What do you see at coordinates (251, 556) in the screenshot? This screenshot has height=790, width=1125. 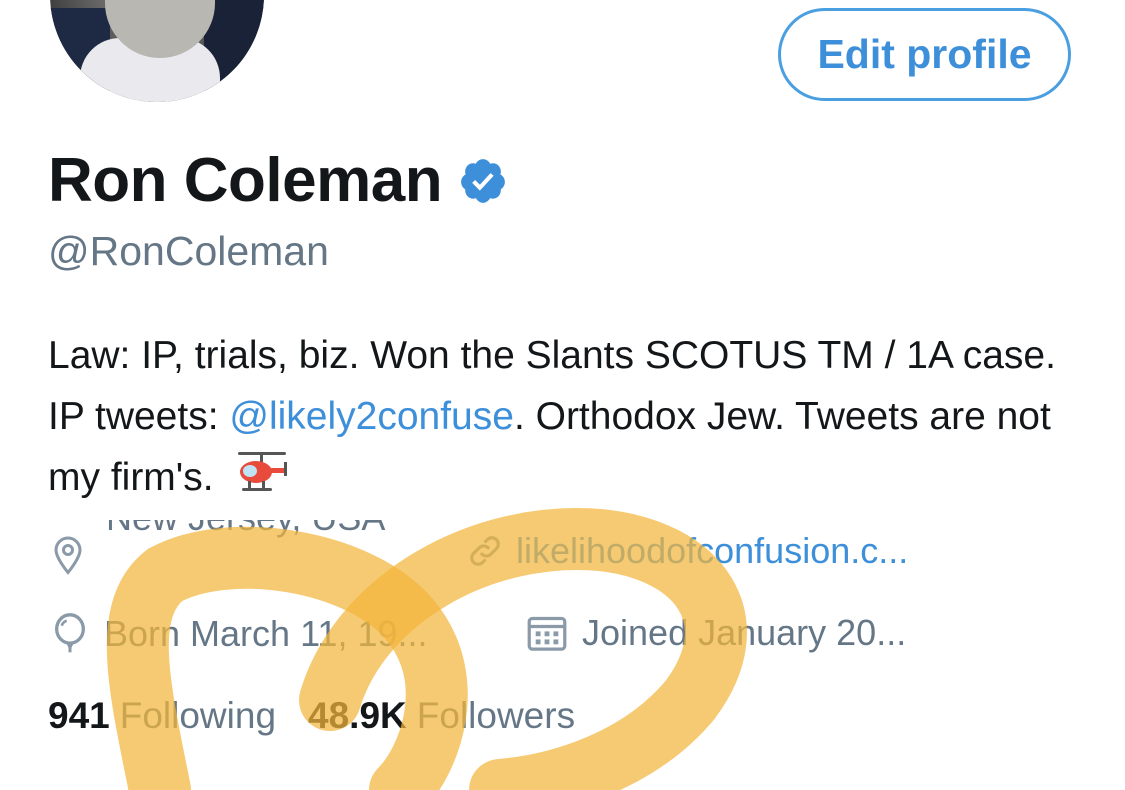 I see `location-text-wrapper: New Jersey, USA` at bounding box center [251, 556].